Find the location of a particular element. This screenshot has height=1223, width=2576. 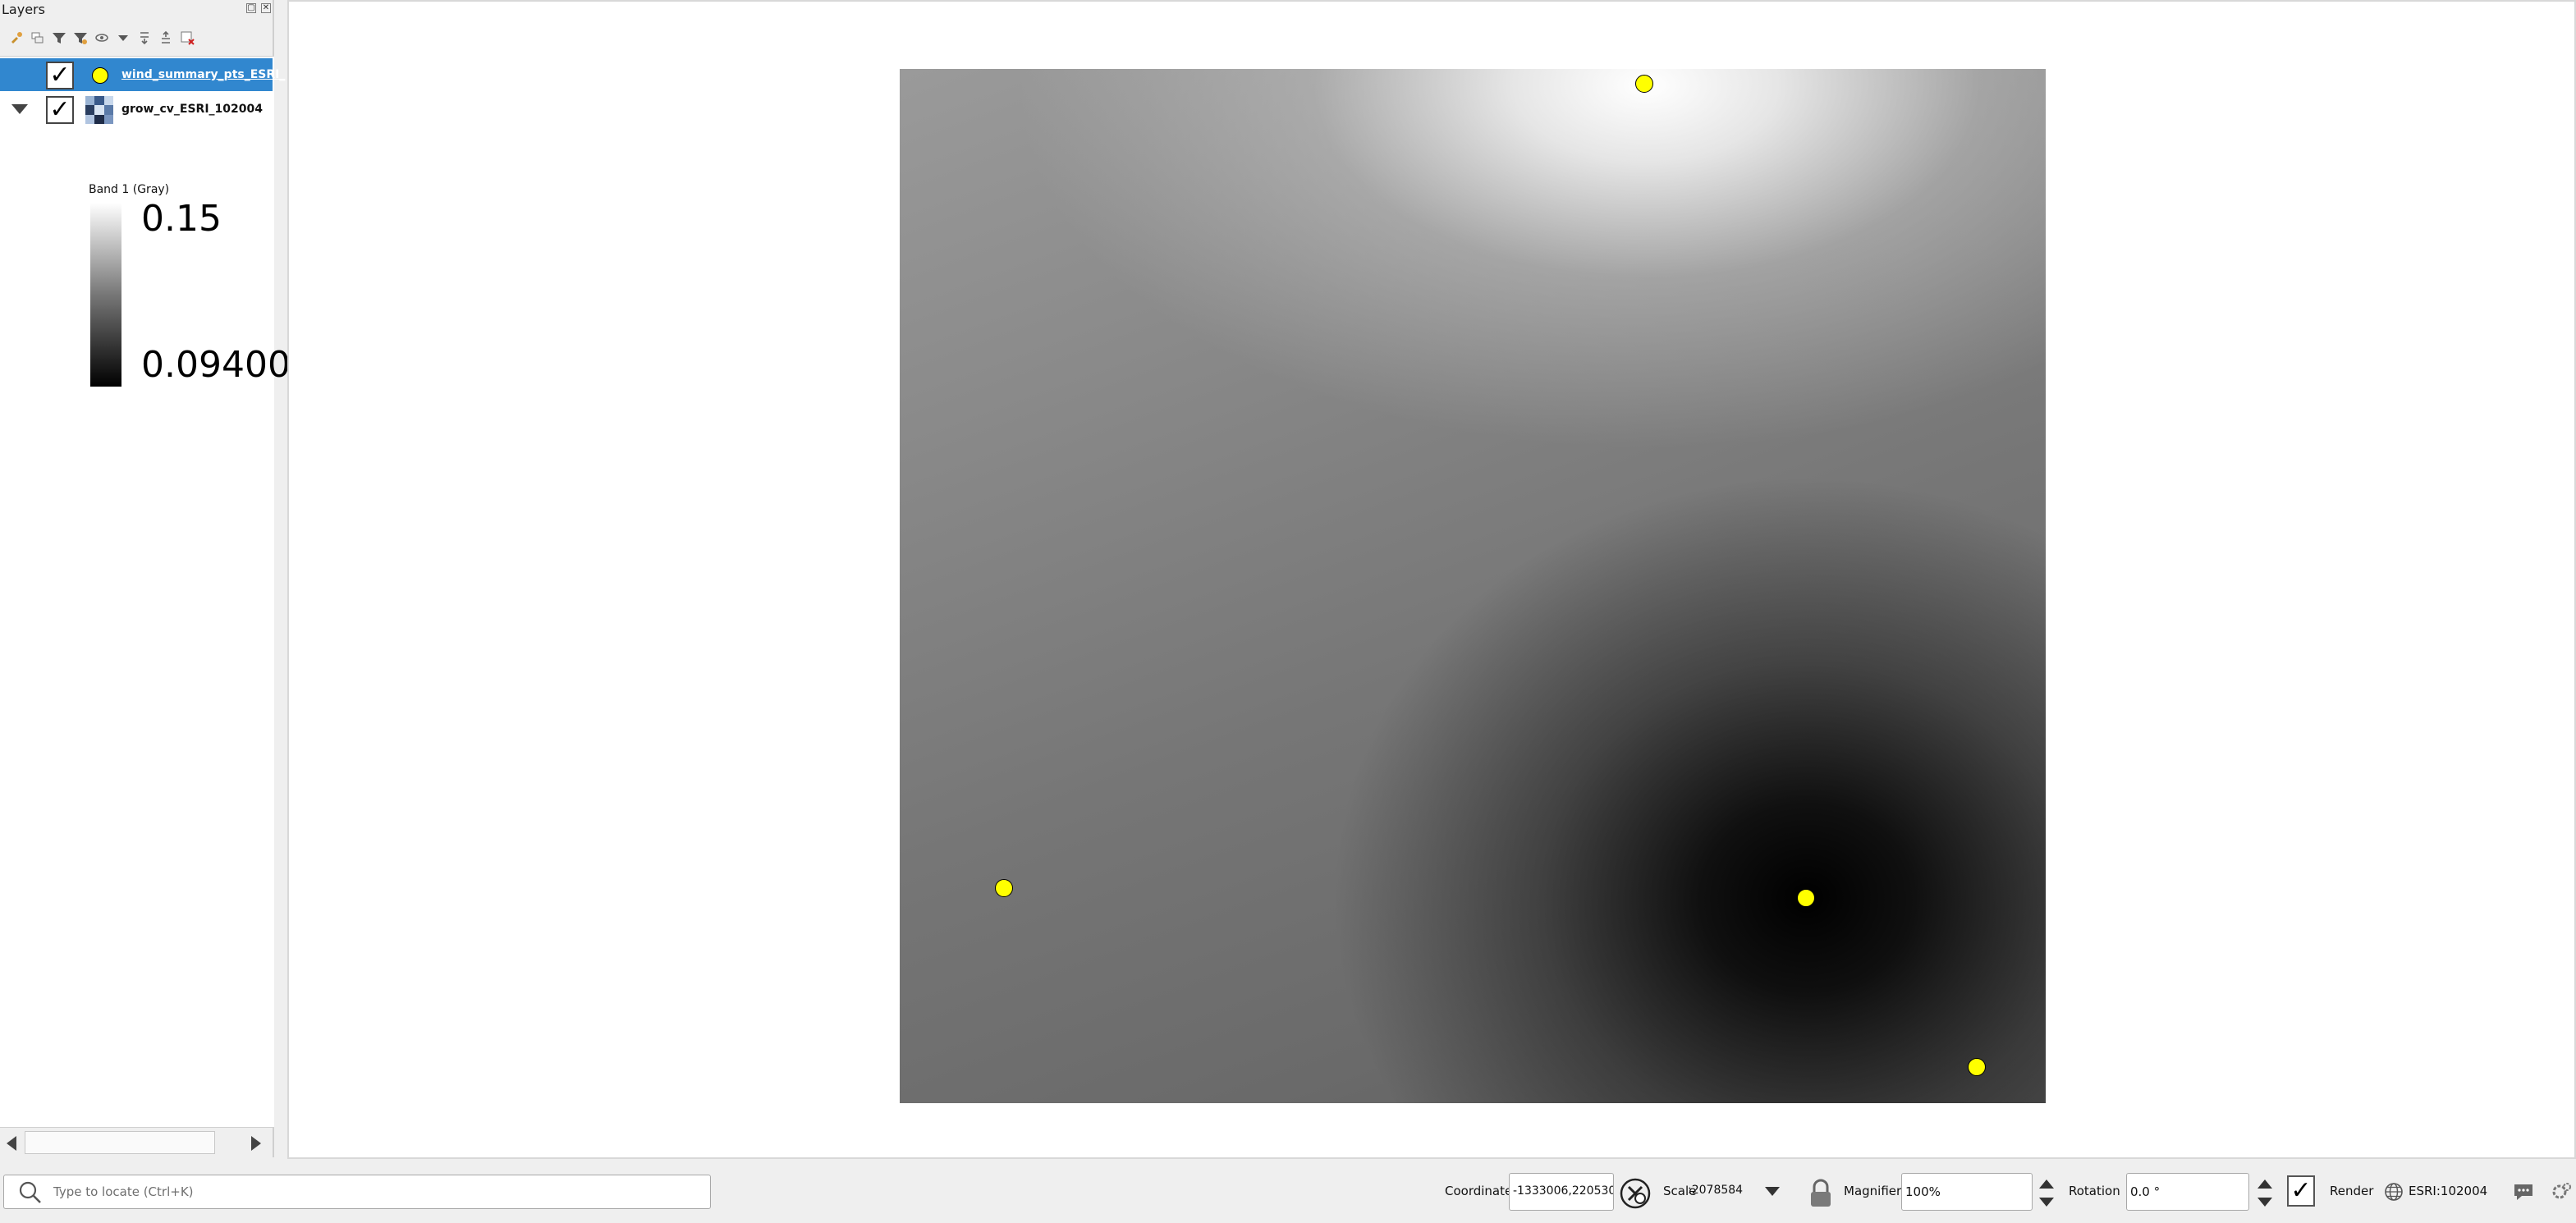

add-group-icon is located at coordinates (38, 38).